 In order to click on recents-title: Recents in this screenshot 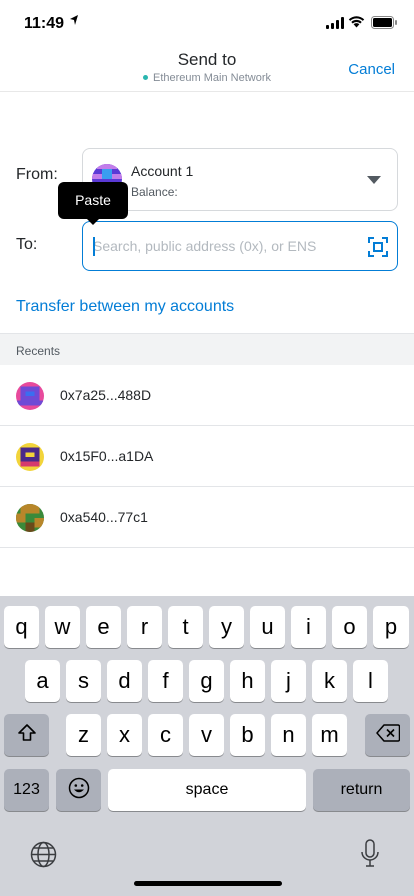, I will do `click(38, 351)`.